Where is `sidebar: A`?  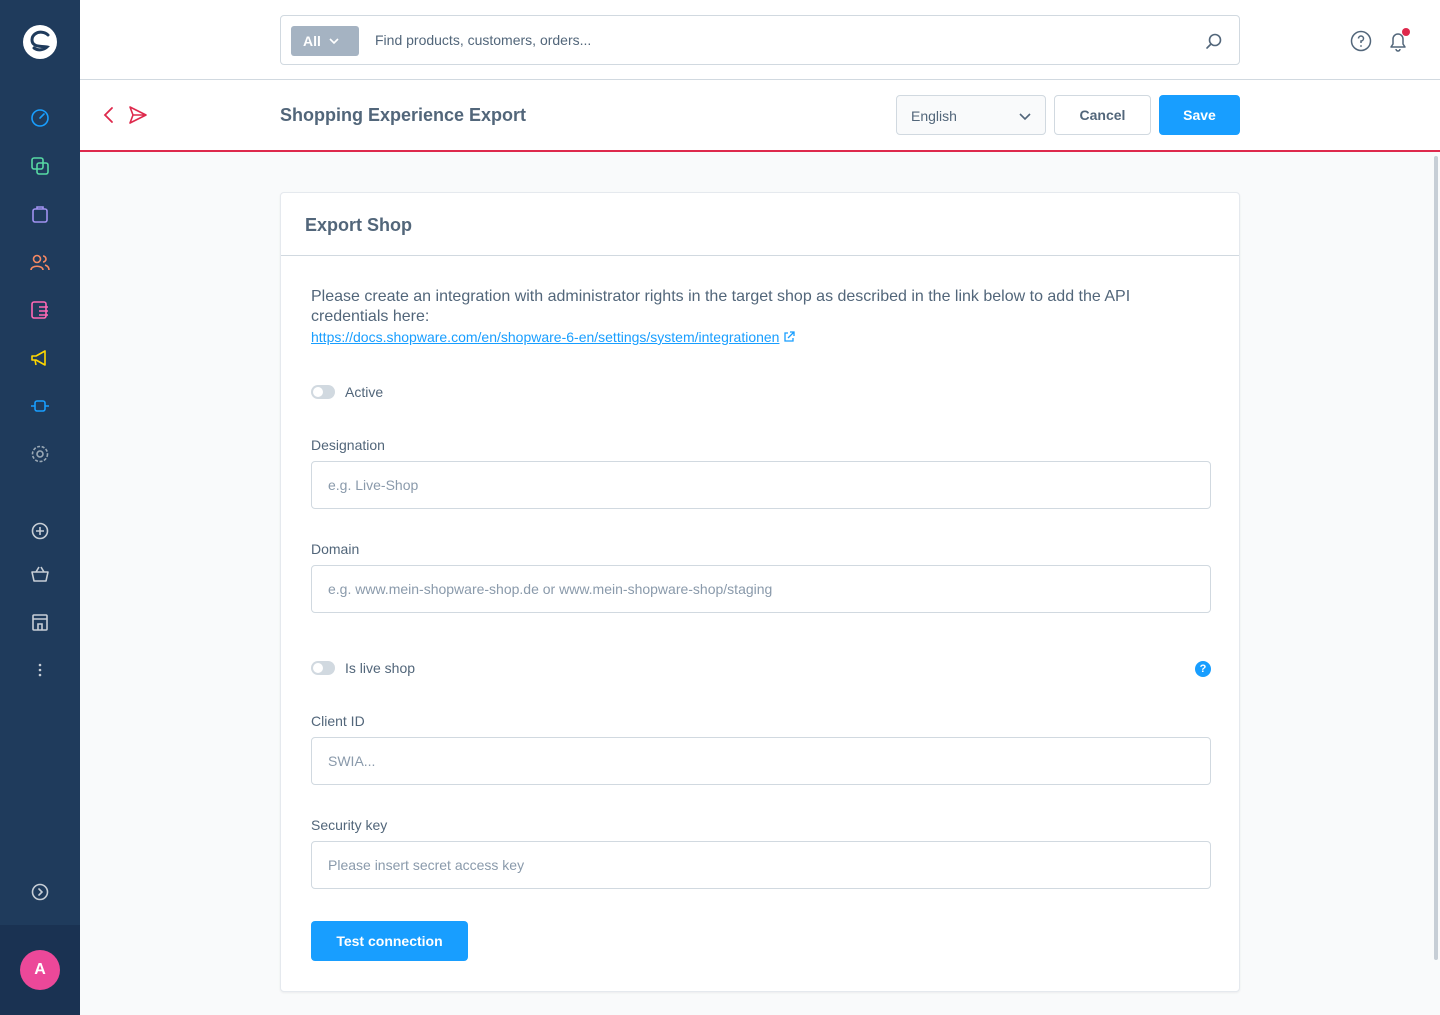
sidebar: A is located at coordinates (40, 507).